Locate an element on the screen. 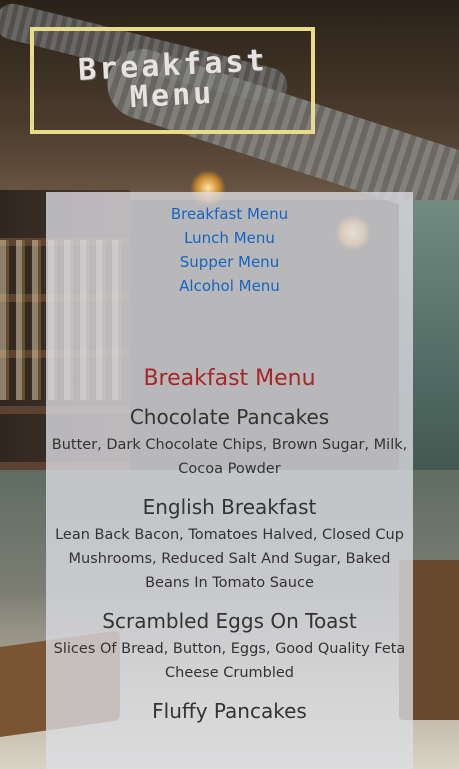  nav-link-breakfast: Breakfast Menu is located at coordinates (229, 214).